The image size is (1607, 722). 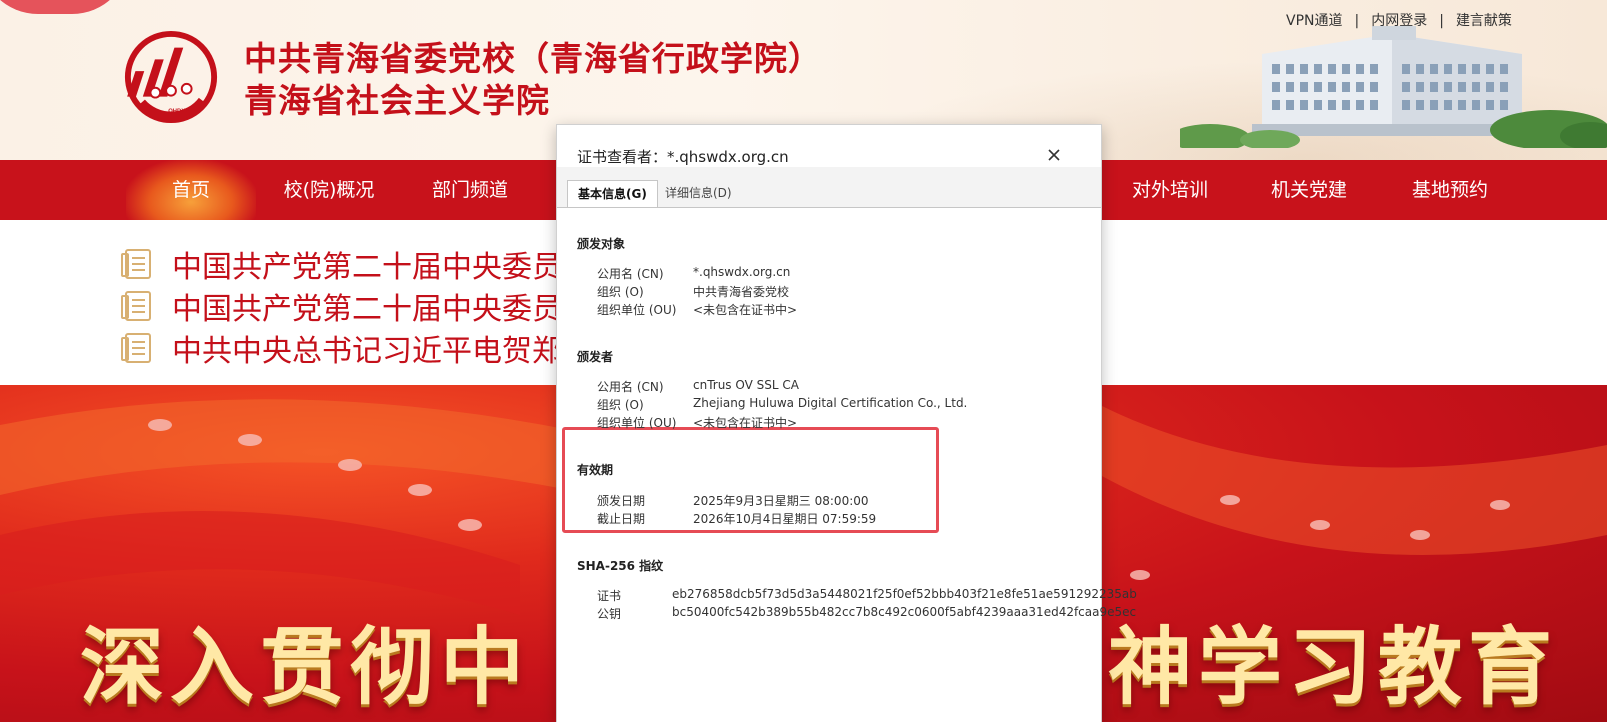 What do you see at coordinates (741, 292) in the screenshot?
I see `field-value: 中共青海省委党校` at bounding box center [741, 292].